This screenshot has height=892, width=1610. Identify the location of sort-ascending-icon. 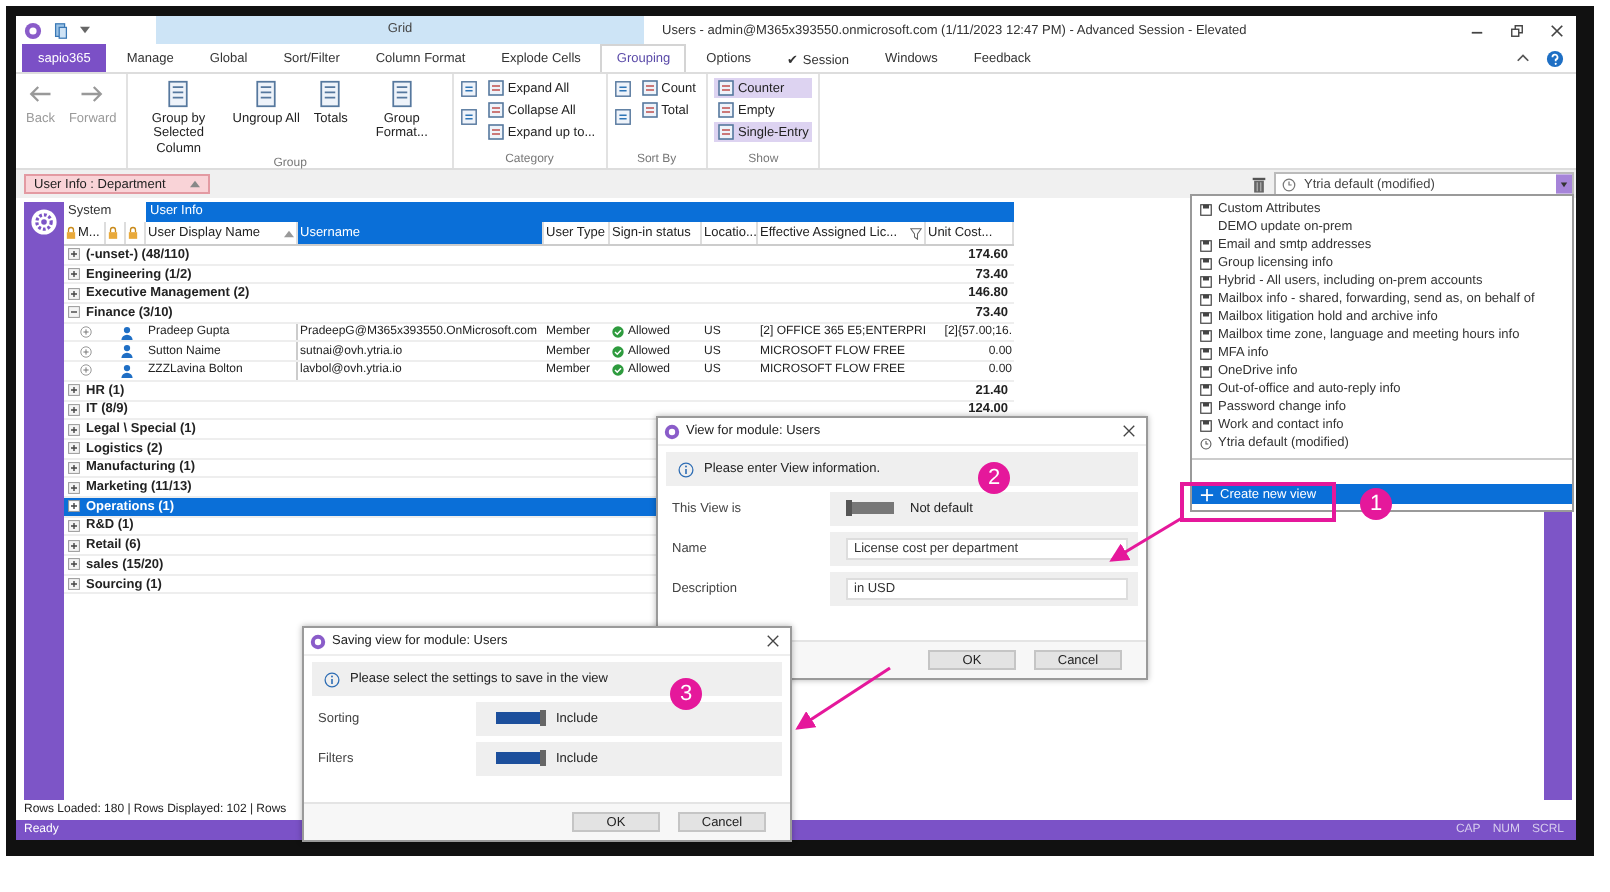
(289, 233).